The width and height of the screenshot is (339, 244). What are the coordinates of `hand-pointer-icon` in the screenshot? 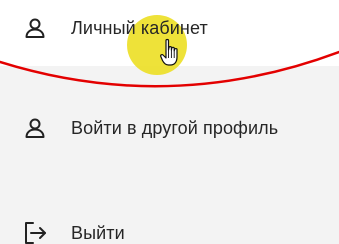 It's located at (169, 52).